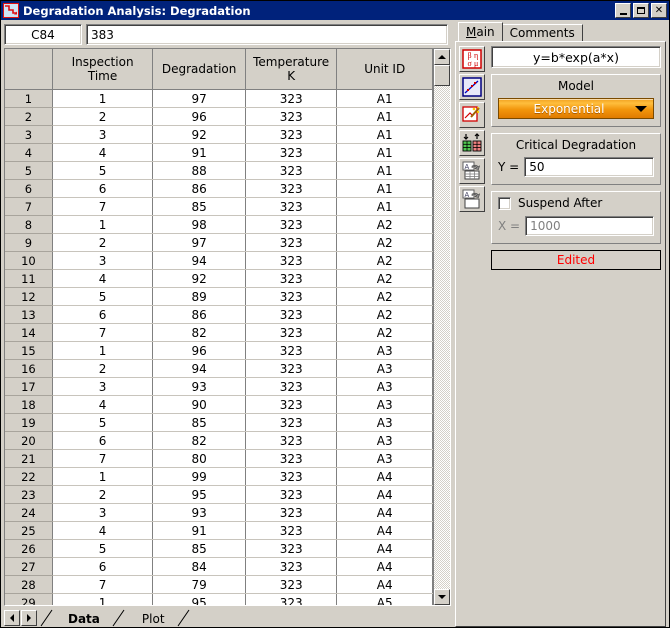 The image size is (670, 628). What do you see at coordinates (199, 314) in the screenshot?
I see `cell-degradation: 86` at bounding box center [199, 314].